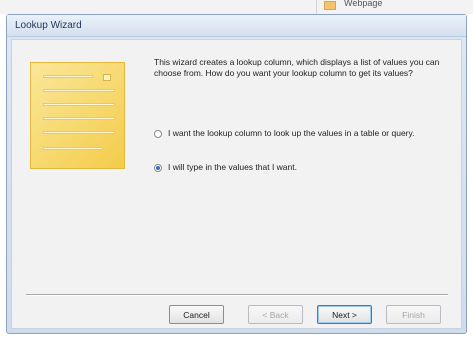 This screenshot has width=473, height=338. Describe the element at coordinates (330, 5) in the screenshot. I see `webpage-icon` at that location.